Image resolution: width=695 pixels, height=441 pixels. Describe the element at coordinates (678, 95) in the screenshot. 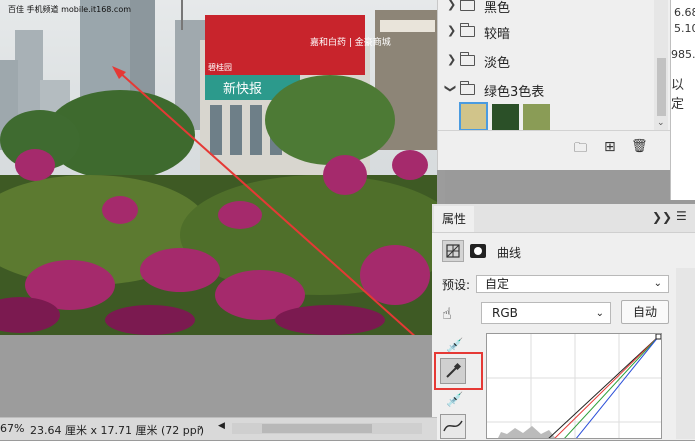

I see `info-value: 以定` at that location.